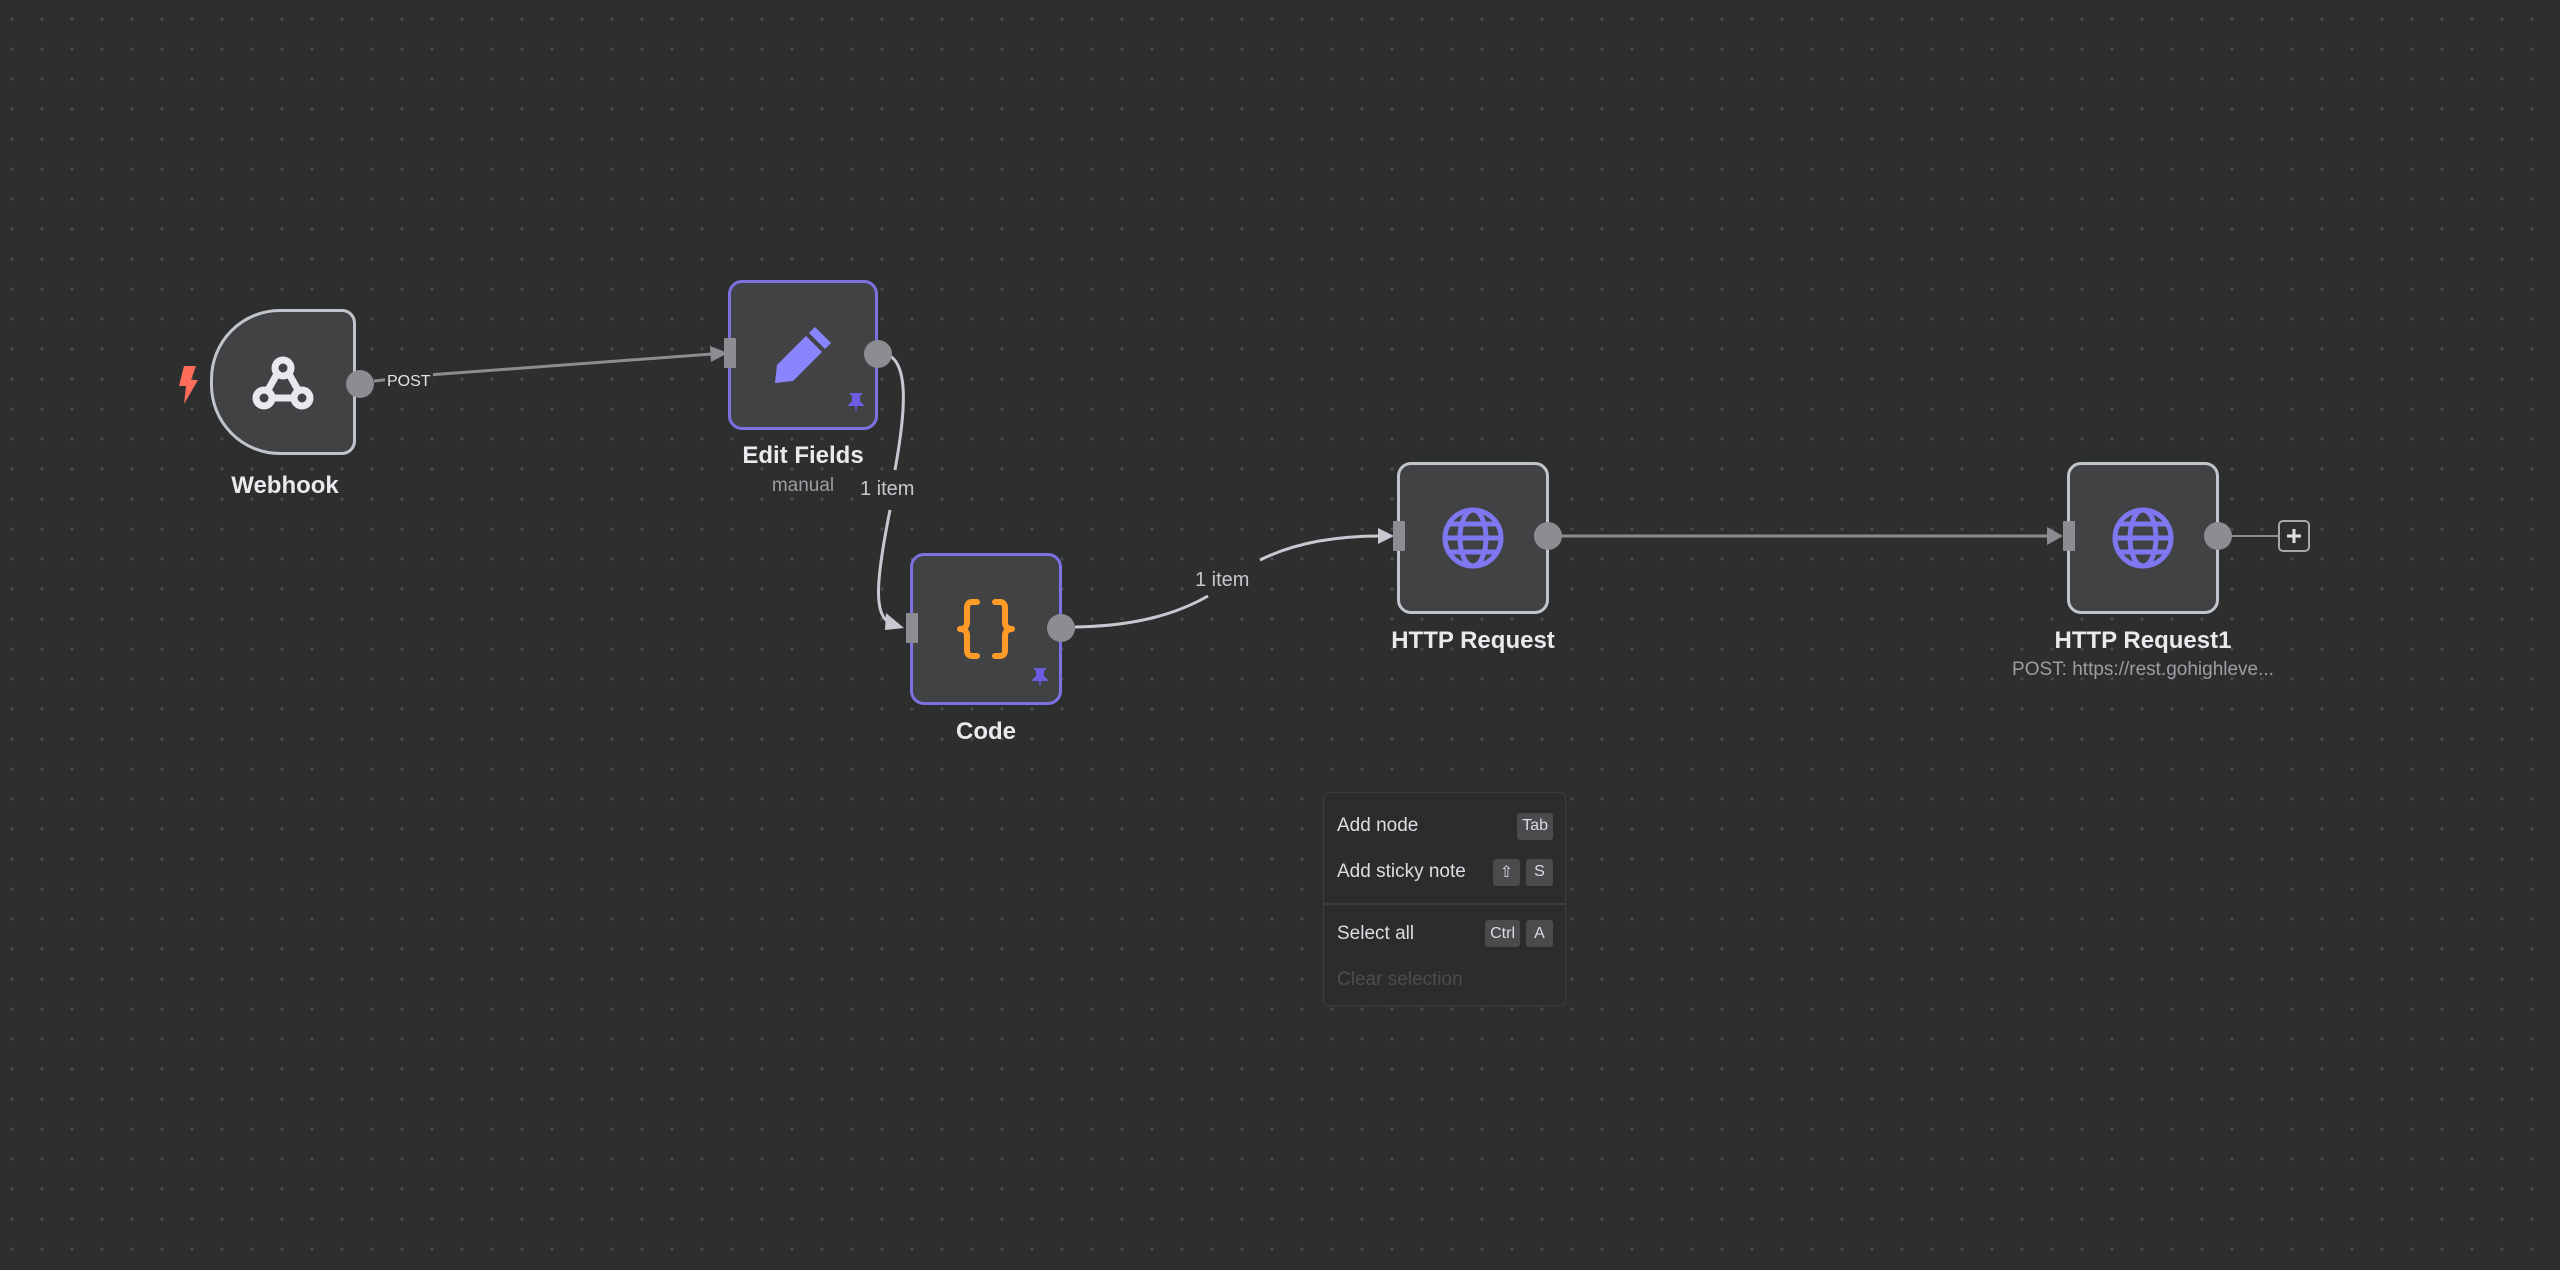 This screenshot has height=1270, width=2560. I want to click on kbd-key: Tab, so click(1535, 826).